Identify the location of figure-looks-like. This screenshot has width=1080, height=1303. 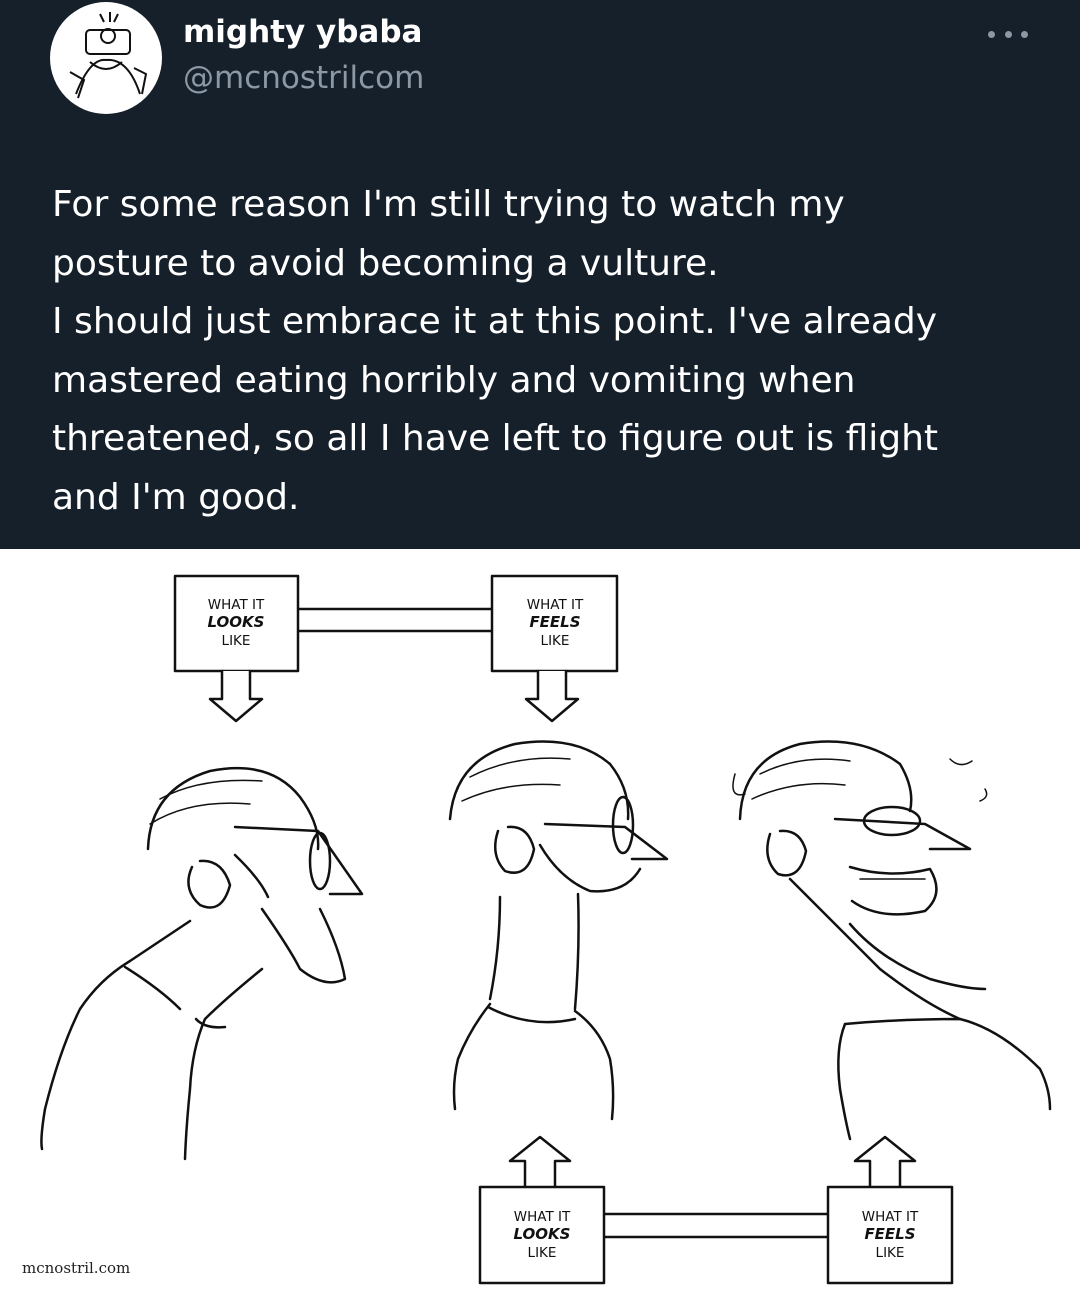
(202, 963).